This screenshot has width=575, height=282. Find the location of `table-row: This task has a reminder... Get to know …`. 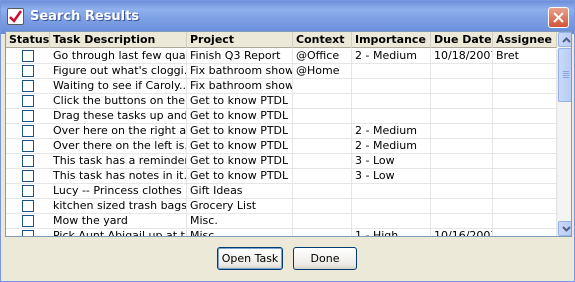

table-row: This task has a reminder... Get to know … is located at coordinates (281, 161).